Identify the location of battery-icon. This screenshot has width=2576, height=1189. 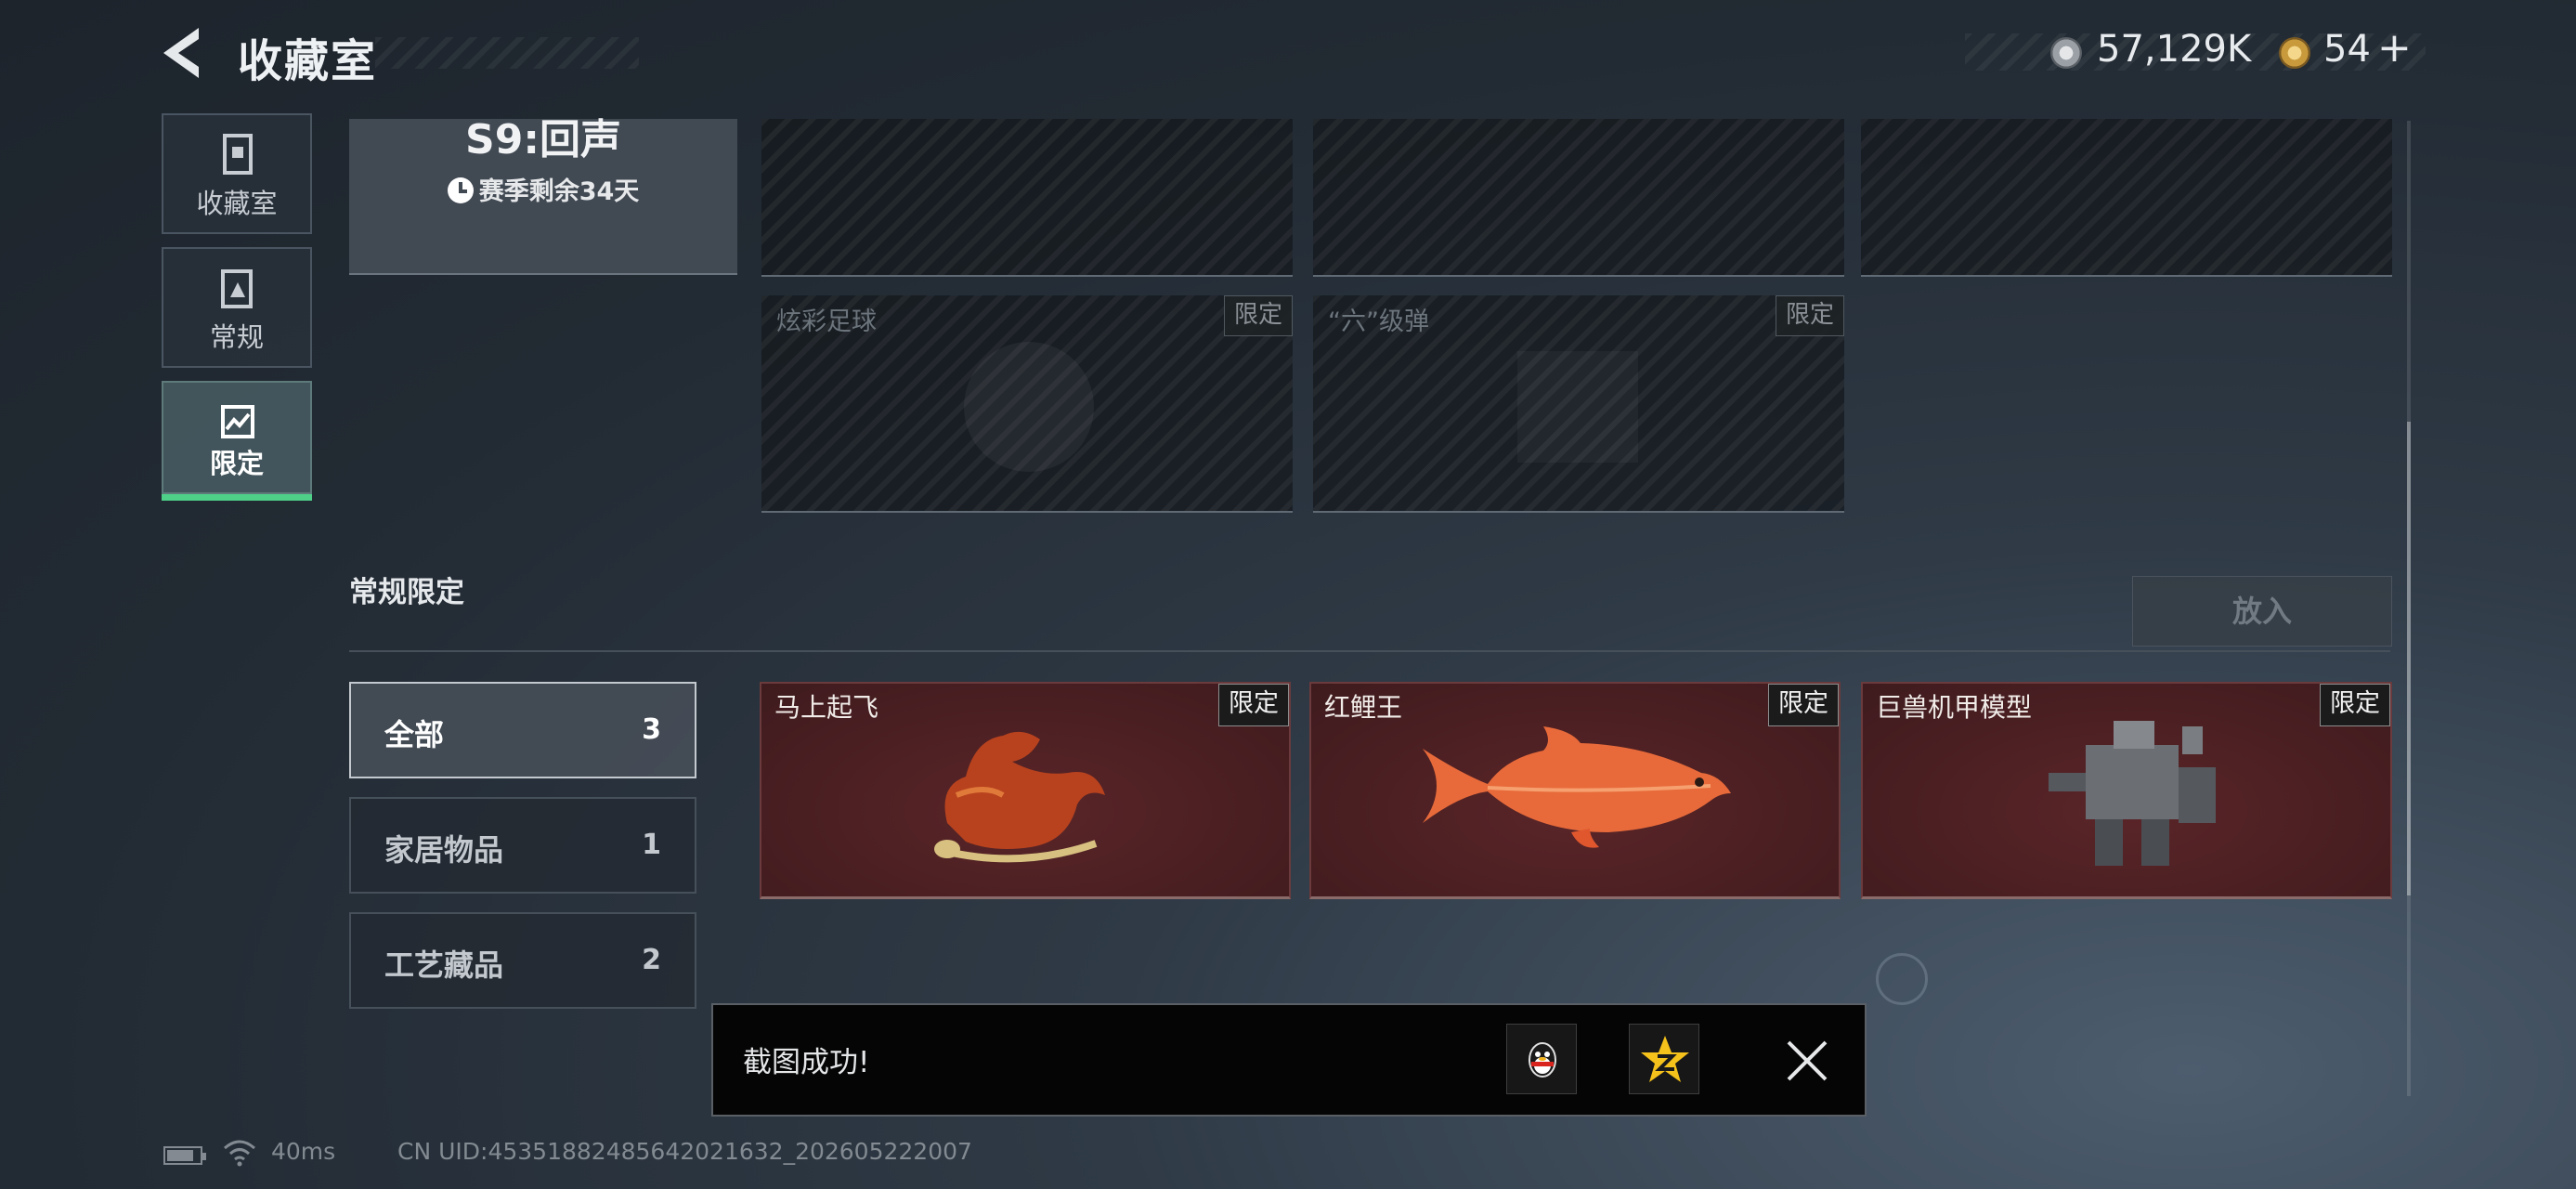
(184, 1156).